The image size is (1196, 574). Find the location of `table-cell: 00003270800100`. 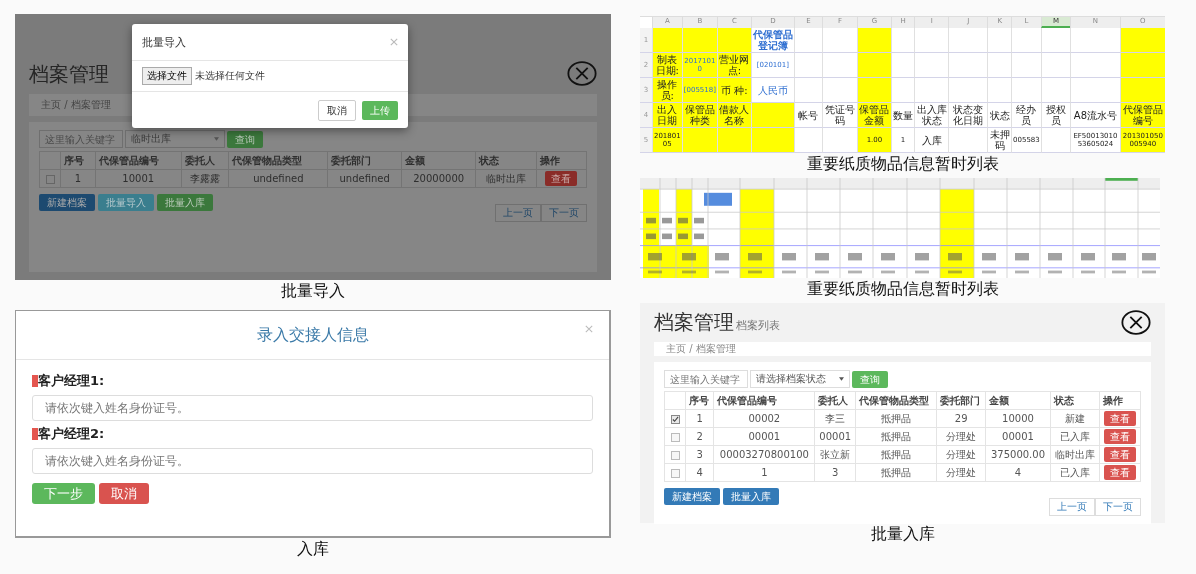

table-cell: 00003270800100 is located at coordinates (764, 454).